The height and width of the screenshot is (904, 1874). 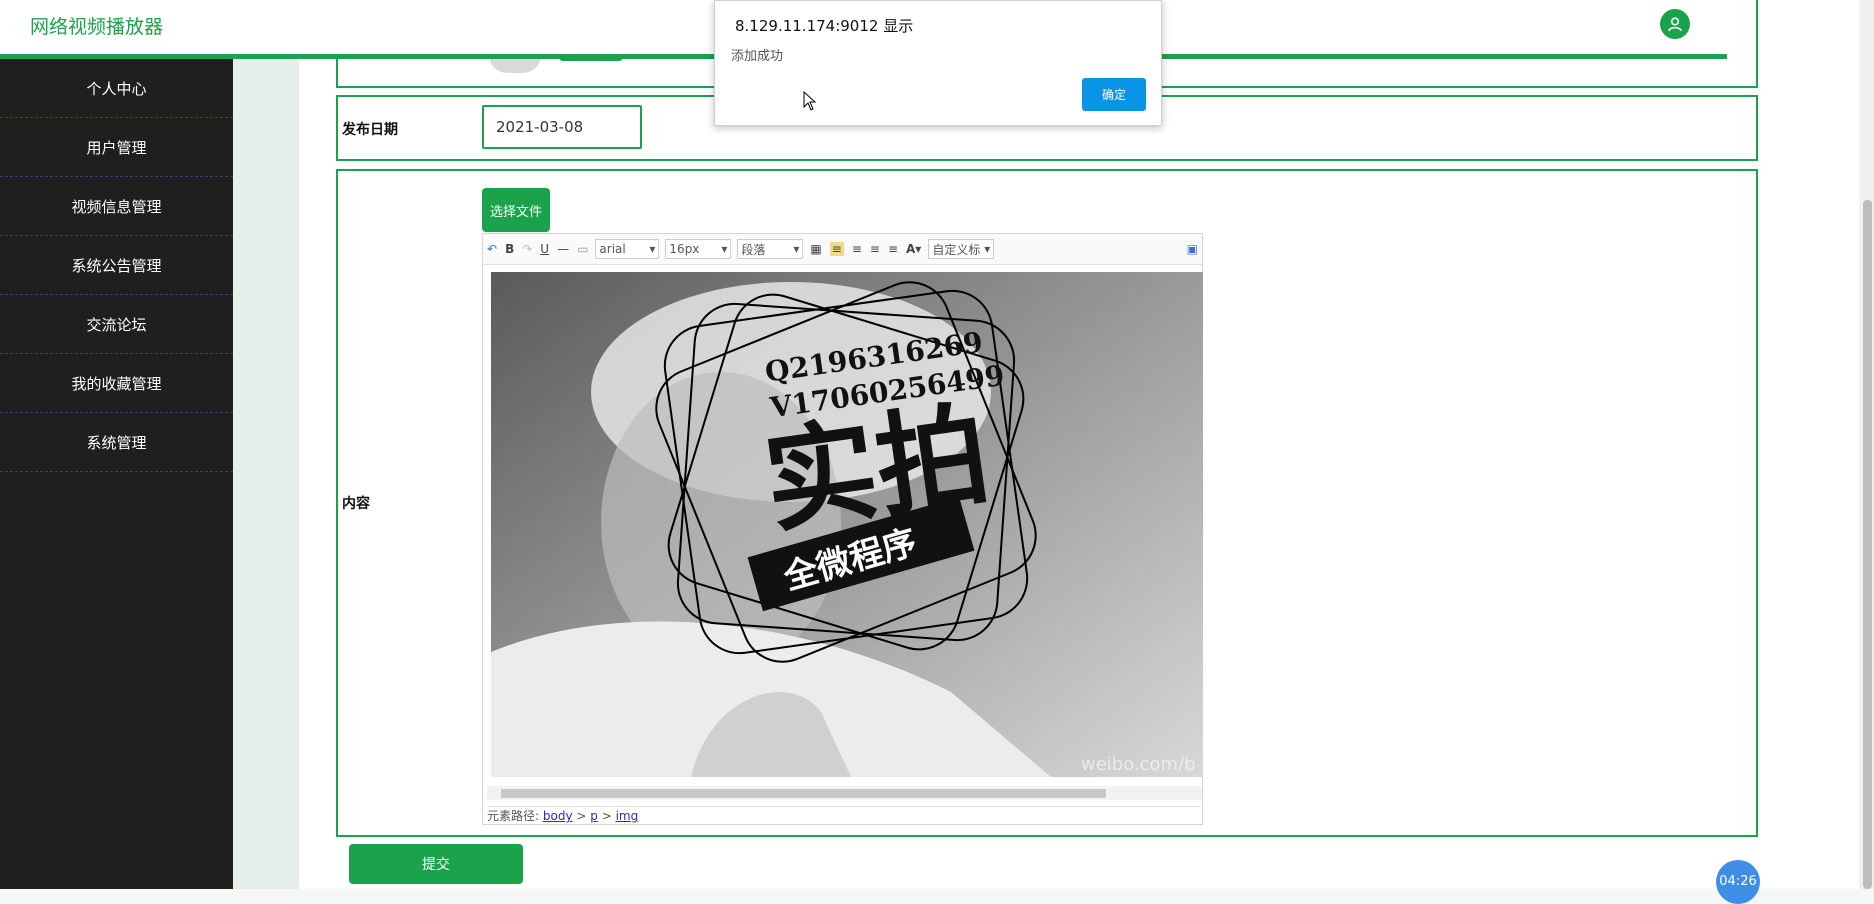 I want to click on user-icon, so click(x=1675, y=24).